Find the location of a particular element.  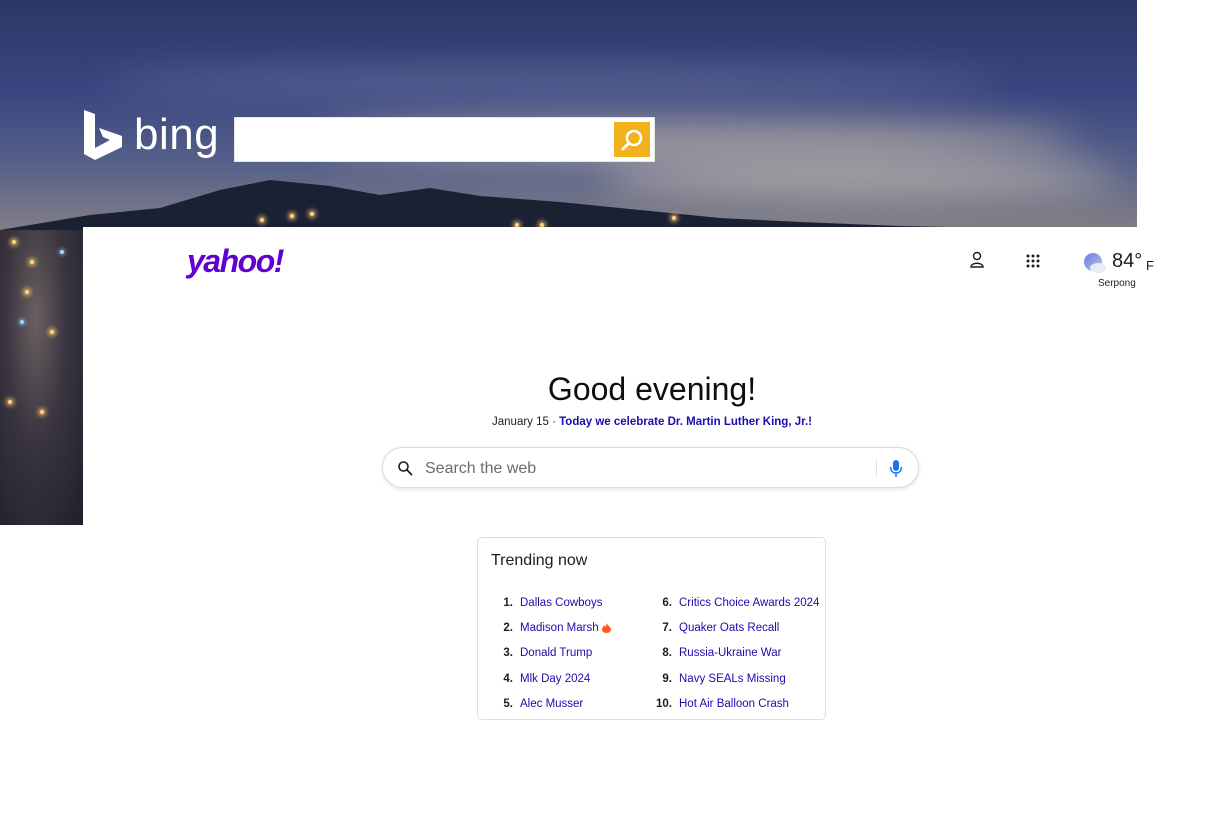

trending-item: 3. Donald Trump is located at coordinates (551, 653).